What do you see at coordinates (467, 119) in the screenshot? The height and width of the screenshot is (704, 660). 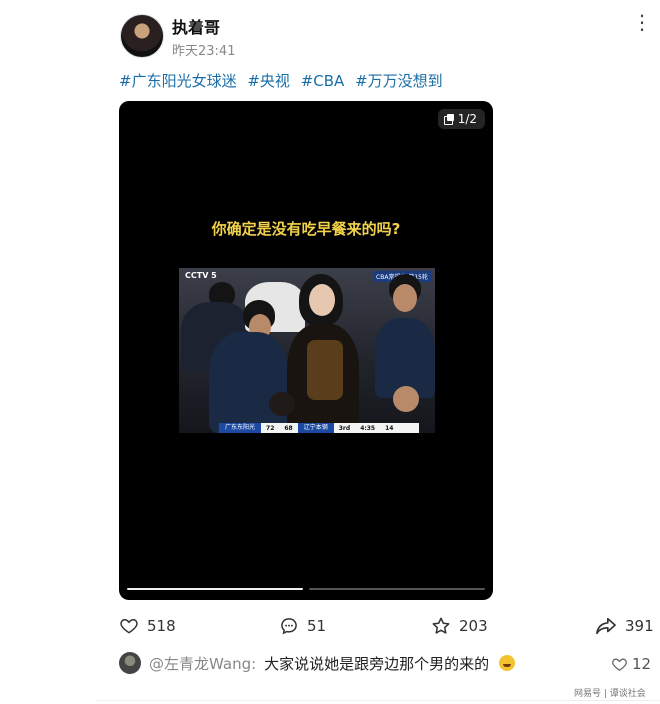 I see `image-counter-text: 1/2` at bounding box center [467, 119].